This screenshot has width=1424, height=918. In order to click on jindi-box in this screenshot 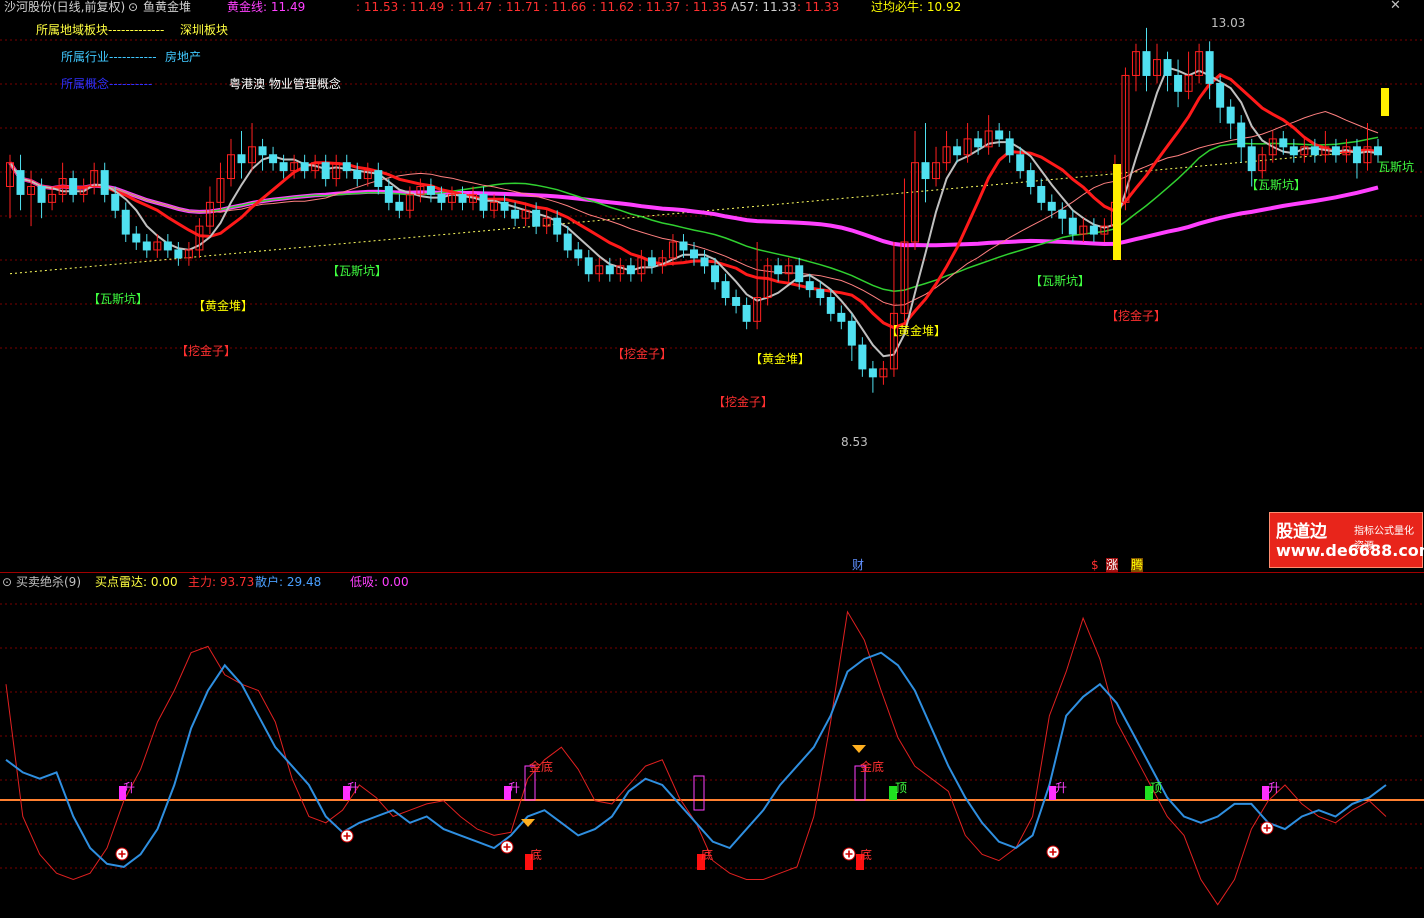, I will do `click(699, 793)`.